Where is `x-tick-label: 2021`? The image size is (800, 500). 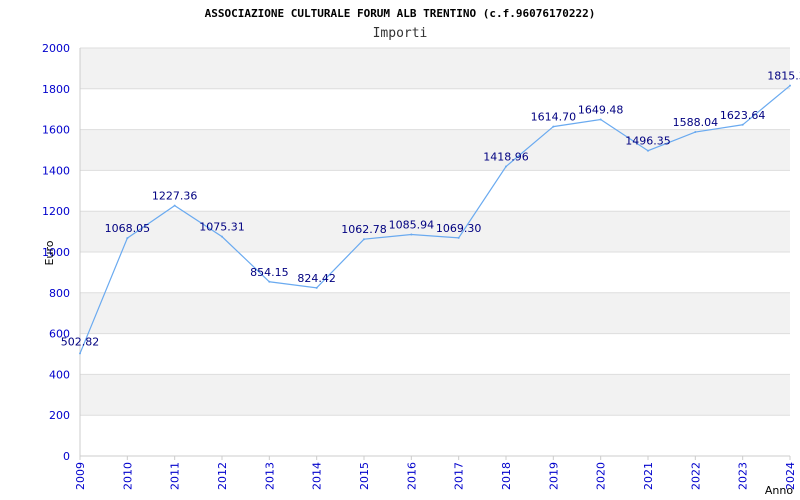
x-tick-label: 2021 is located at coordinates (648, 476).